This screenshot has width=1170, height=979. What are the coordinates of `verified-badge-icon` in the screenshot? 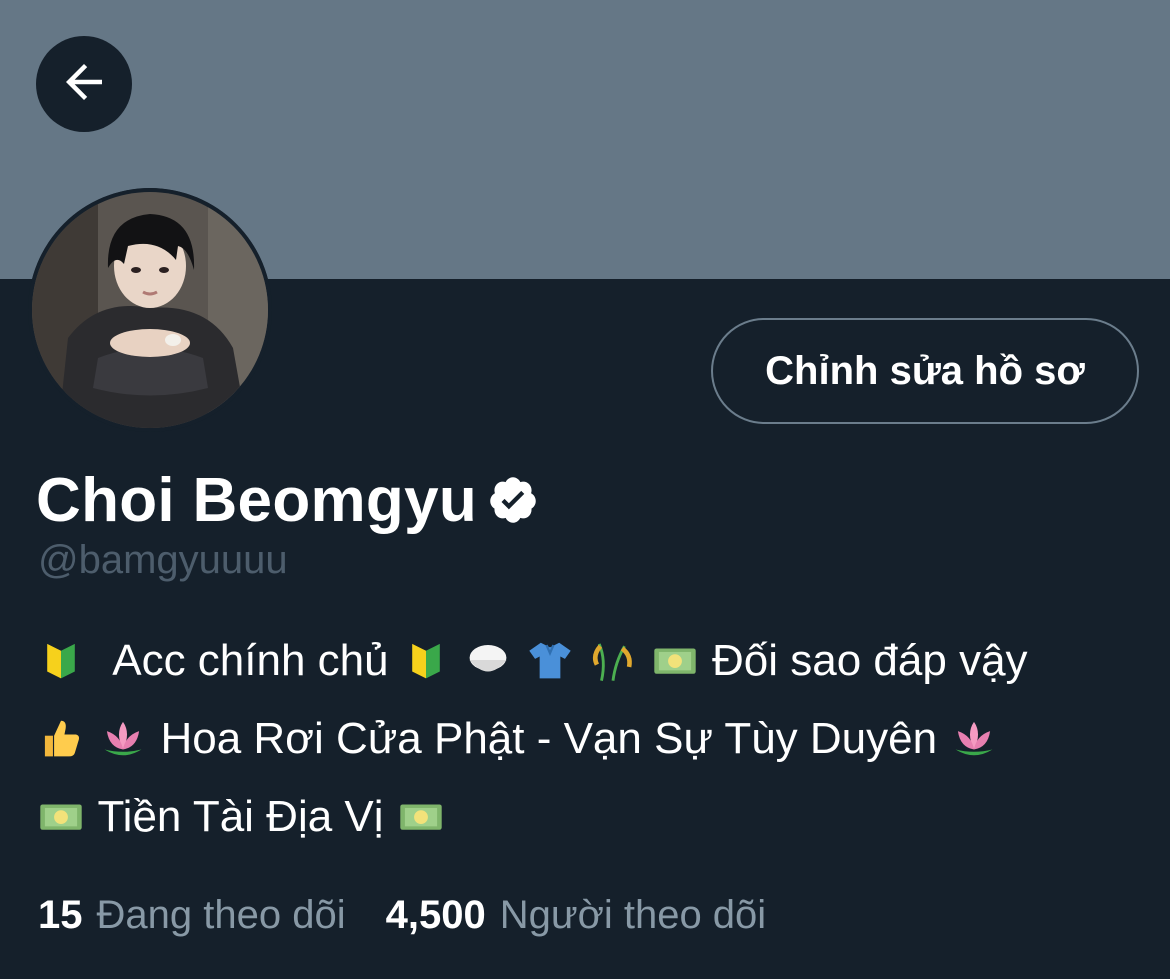 It's located at (513, 500).